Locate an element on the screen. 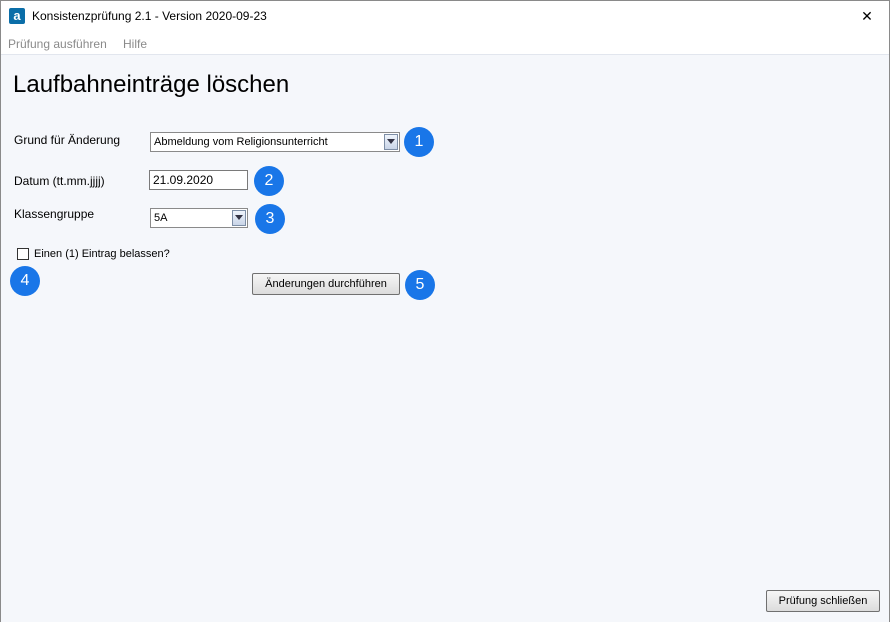  keep-entry-checkbox is located at coordinates (23, 254).